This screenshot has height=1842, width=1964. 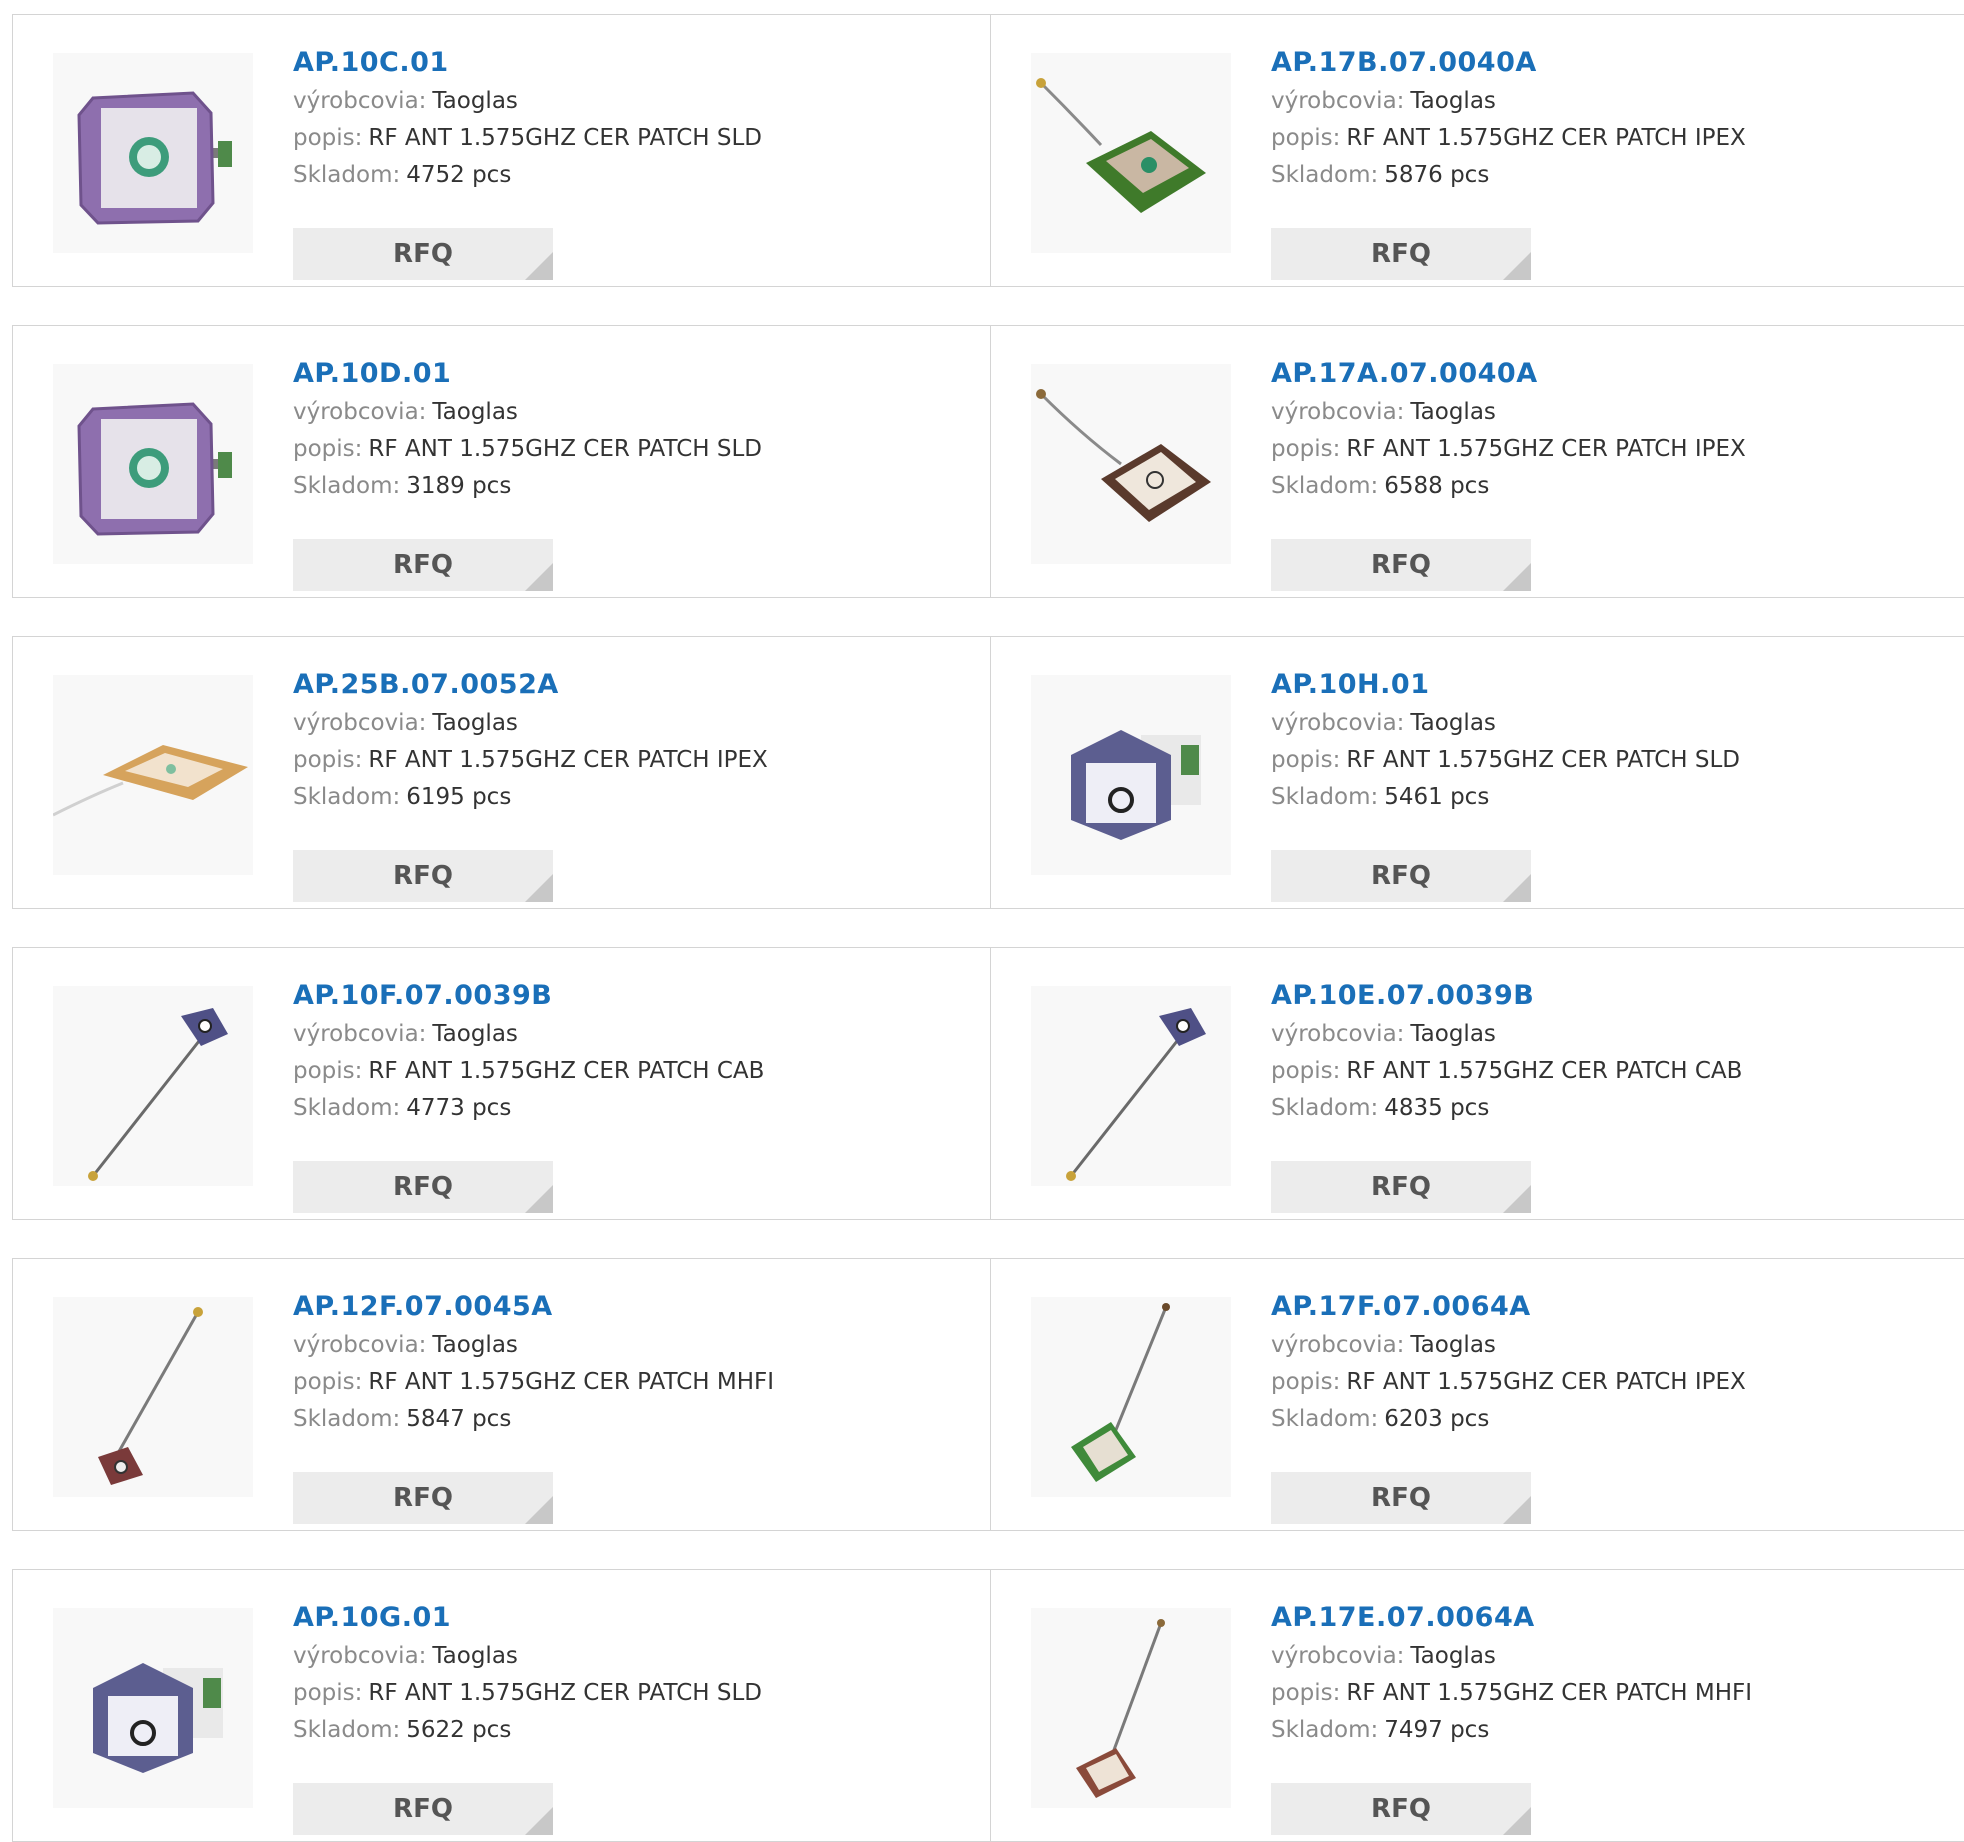 What do you see at coordinates (527, 1618) in the screenshot?
I see `product-title-link: AP.10G.01` at bounding box center [527, 1618].